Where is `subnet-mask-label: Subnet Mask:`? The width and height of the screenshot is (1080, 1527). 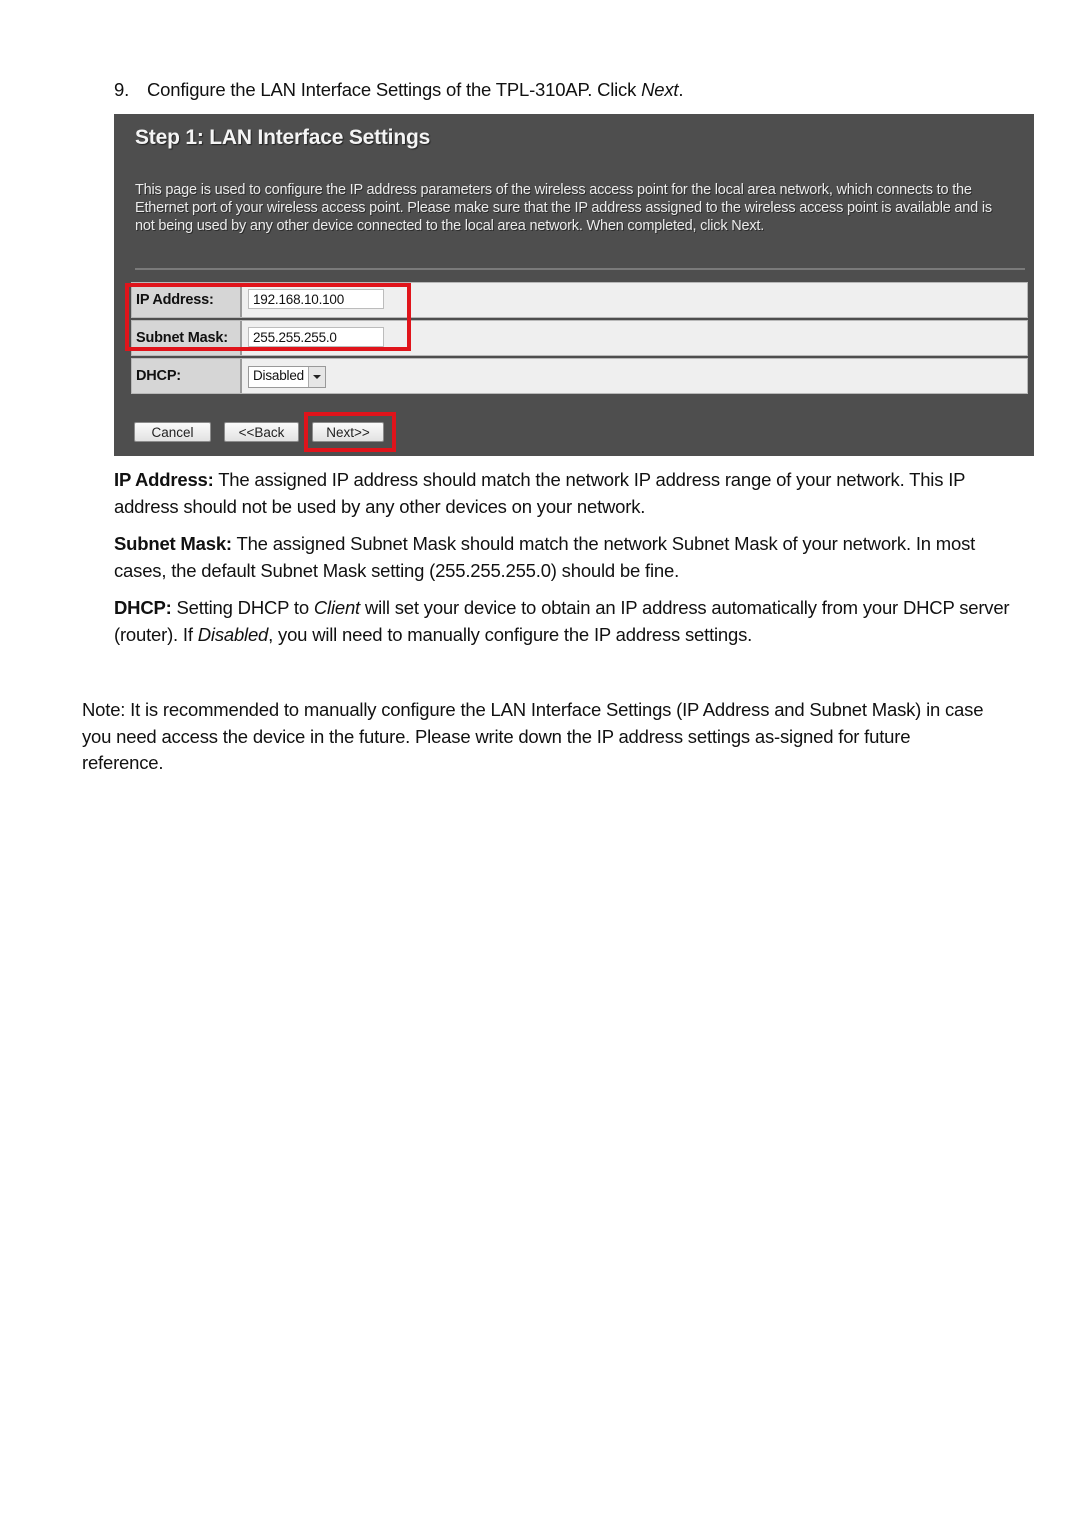 subnet-mask-label: Subnet Mask: is located at coordinates (187, 338).